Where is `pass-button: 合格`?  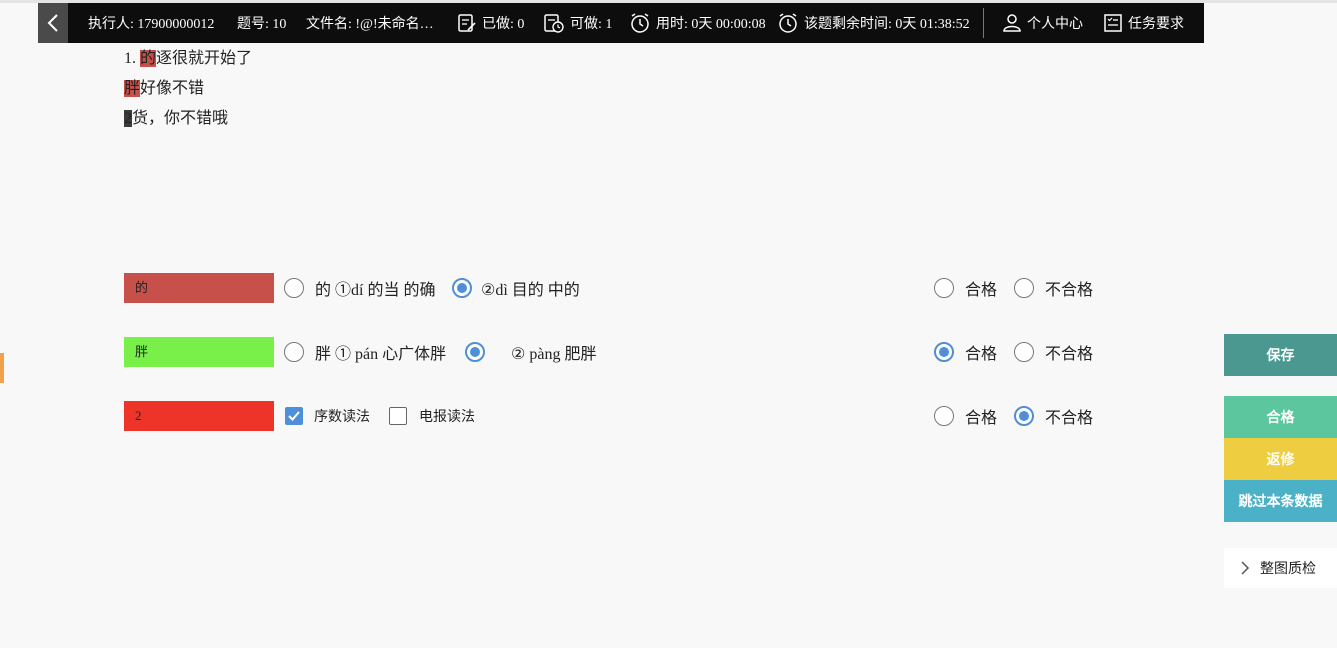
pass-button: 合格 is located at coordinates (1280, 417).